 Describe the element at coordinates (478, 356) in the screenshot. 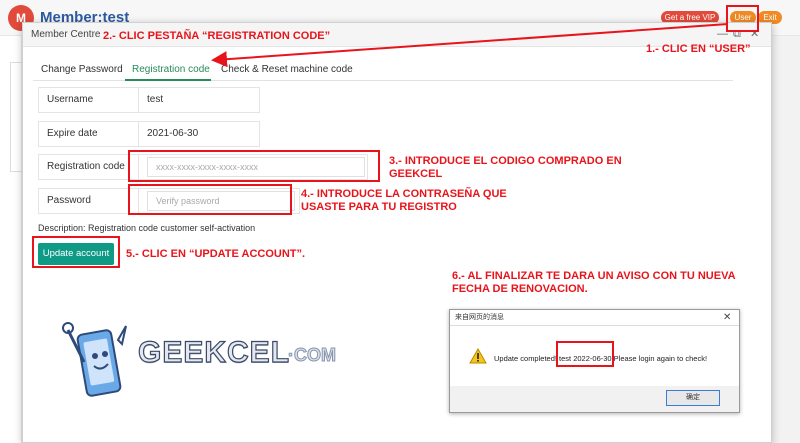

I see `warning-icon` at that location.